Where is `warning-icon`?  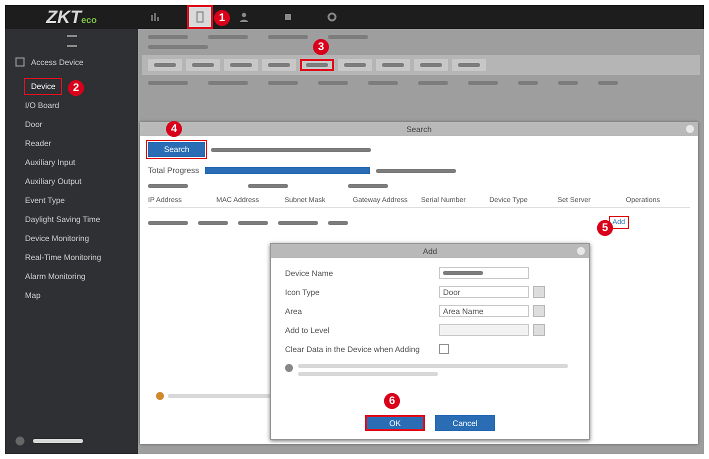
warning-icon is located at coordinates (289, 368).